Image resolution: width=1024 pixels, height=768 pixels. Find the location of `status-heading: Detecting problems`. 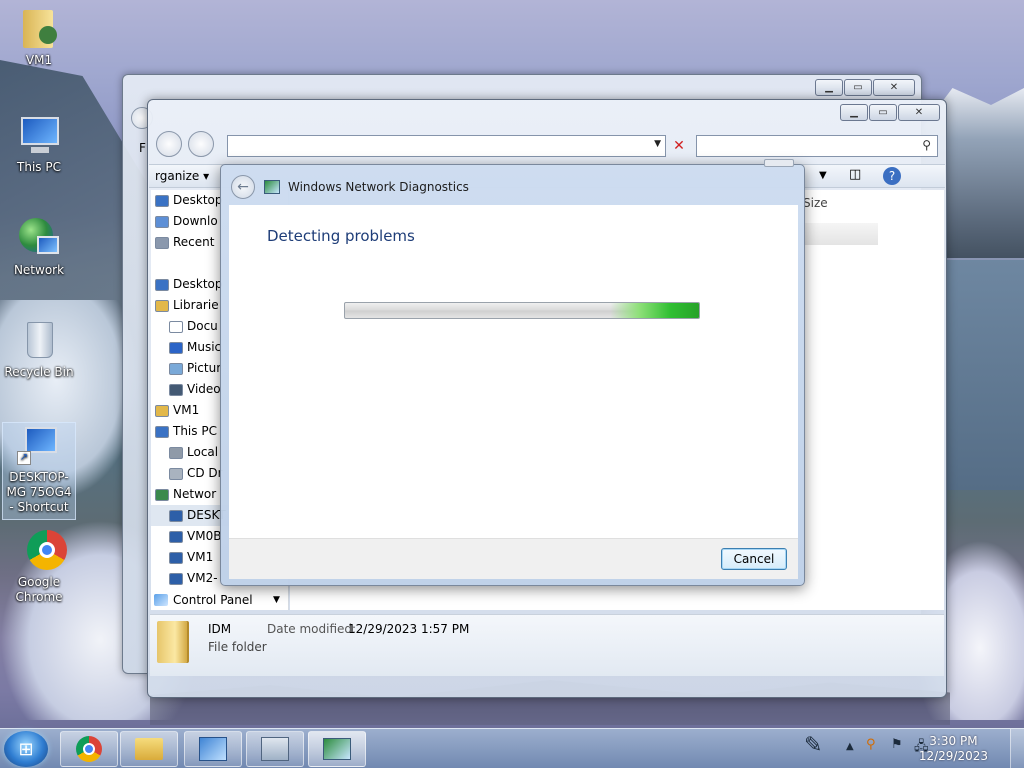

status-heading: Detecting problems is located at coordinates (341, 236).